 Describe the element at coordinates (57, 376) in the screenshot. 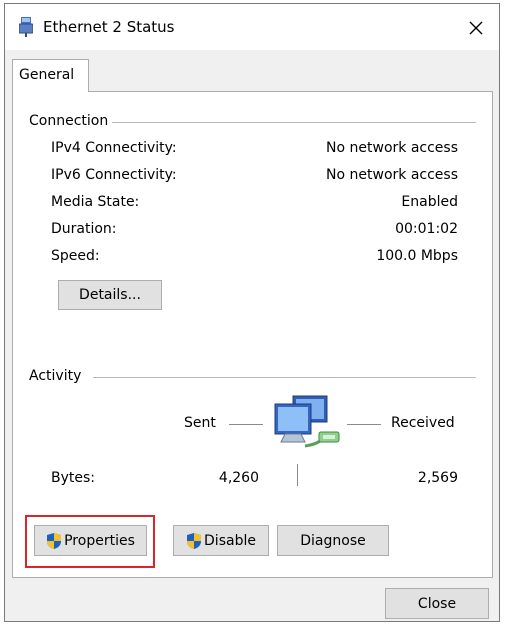

I see `activity-section-label: Activity` at that location.